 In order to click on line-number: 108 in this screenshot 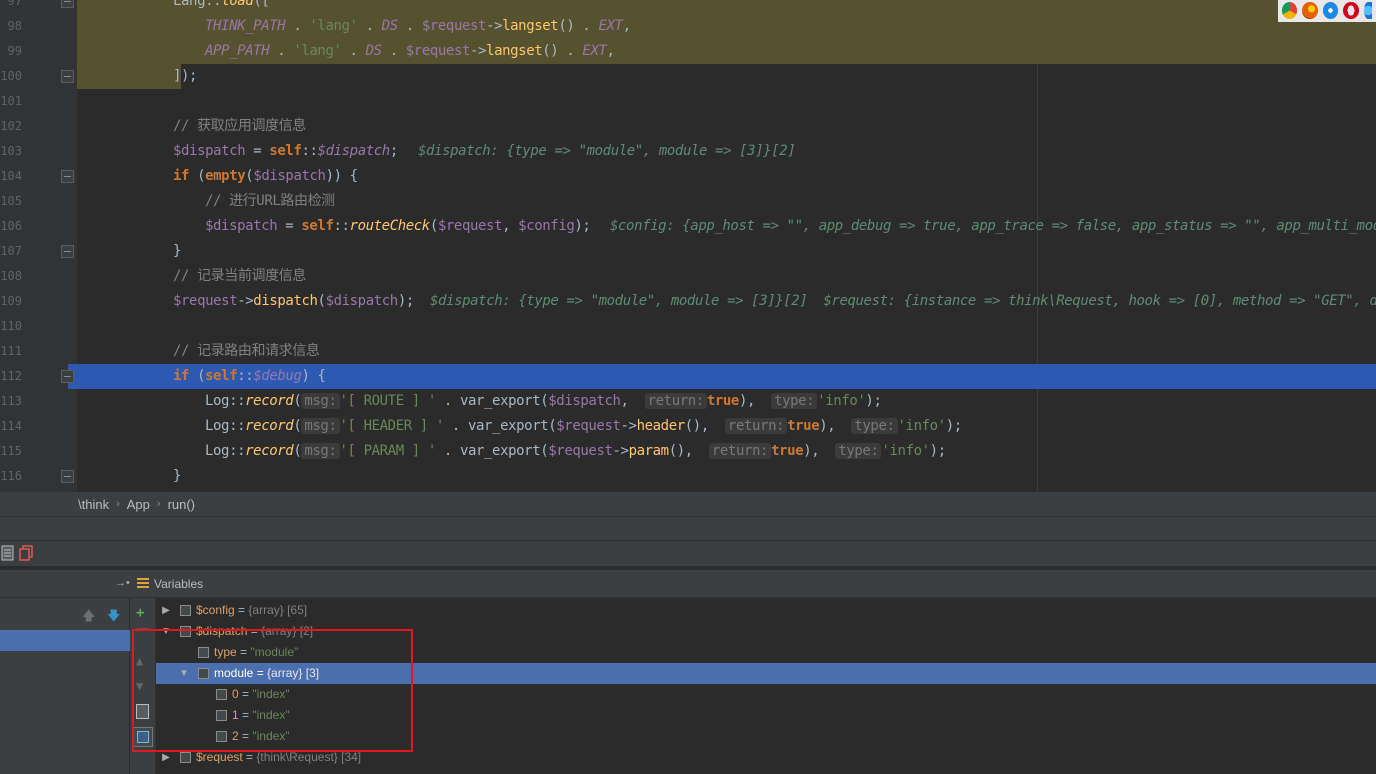, I will do `click(11, 276)`.